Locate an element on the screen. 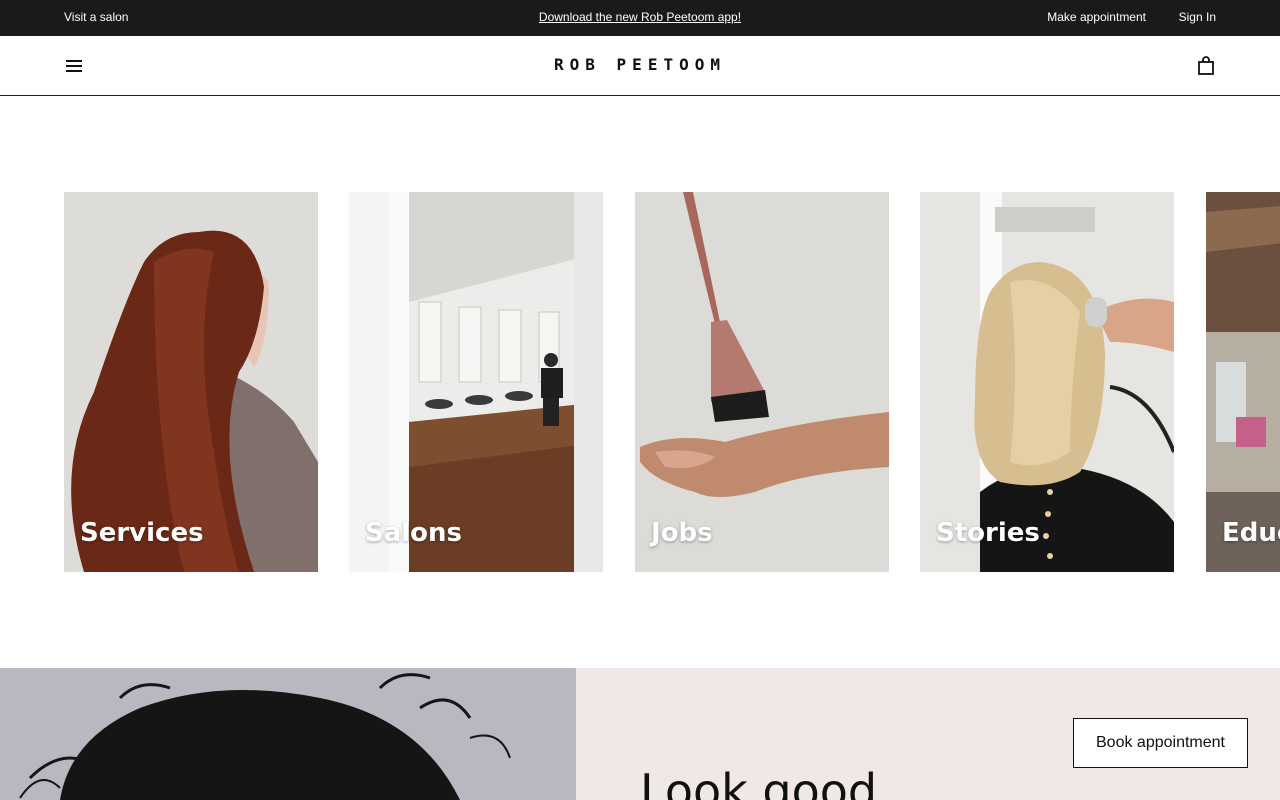  card-label: Salons is located at coordinates (414, 533).